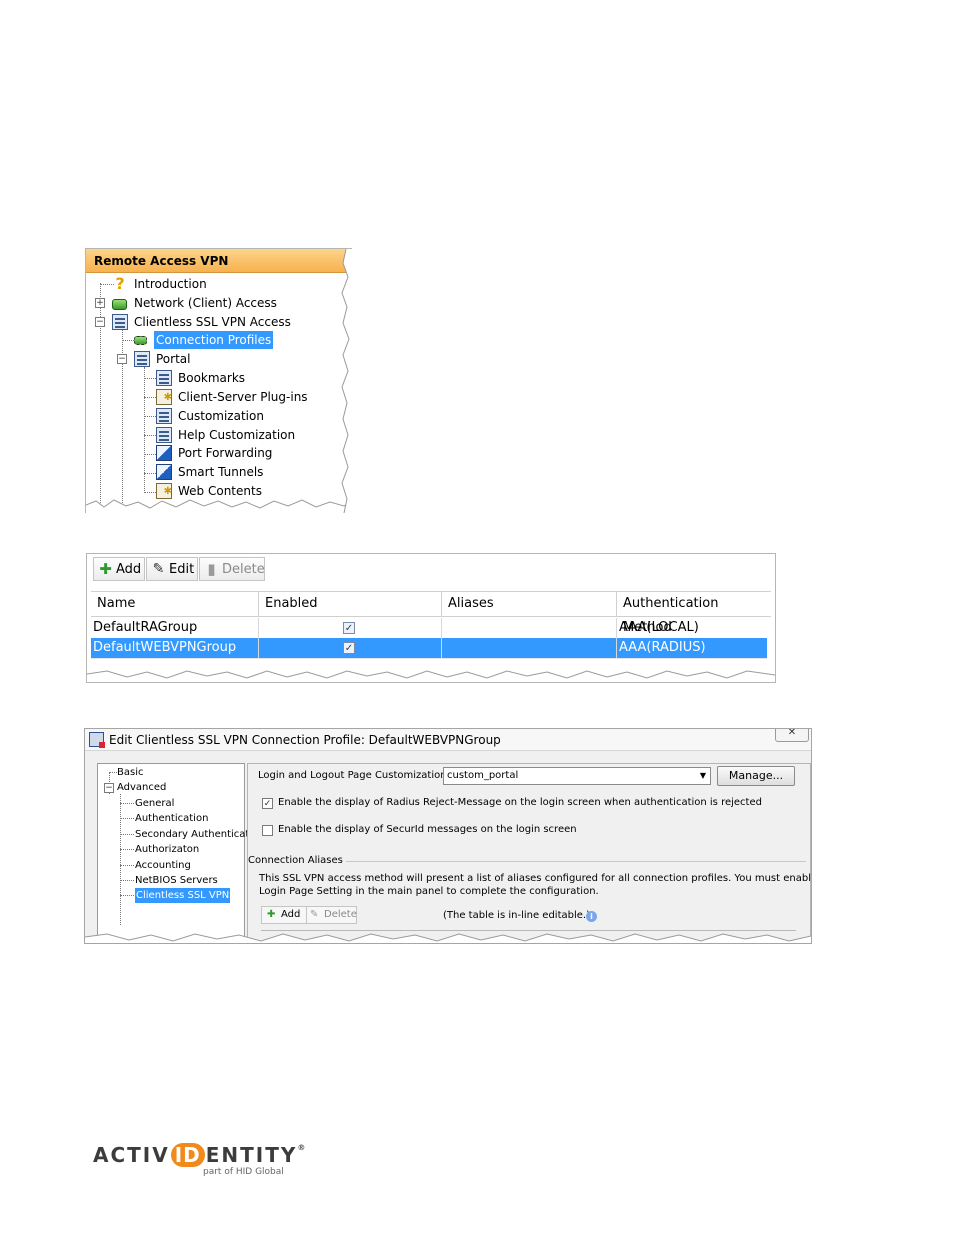  Describe the element at coordinates (120, 283) in the screenshot. I see `question-icon: ?` at that location.